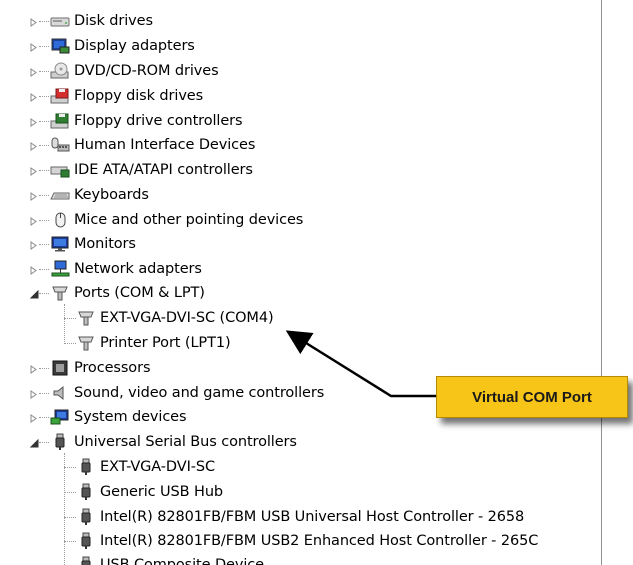  I want to click on callout-box: Virtual COM Port, so click(532, 397).